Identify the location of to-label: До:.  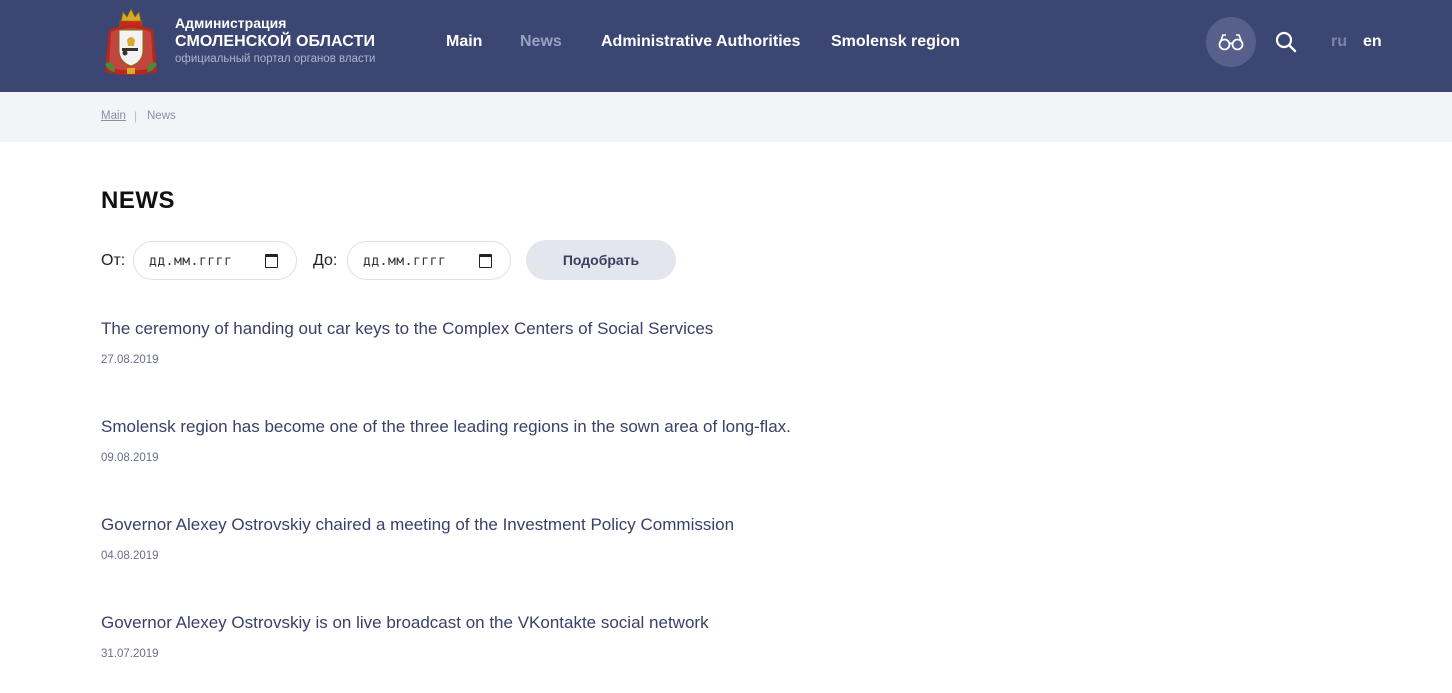
(325, 260).